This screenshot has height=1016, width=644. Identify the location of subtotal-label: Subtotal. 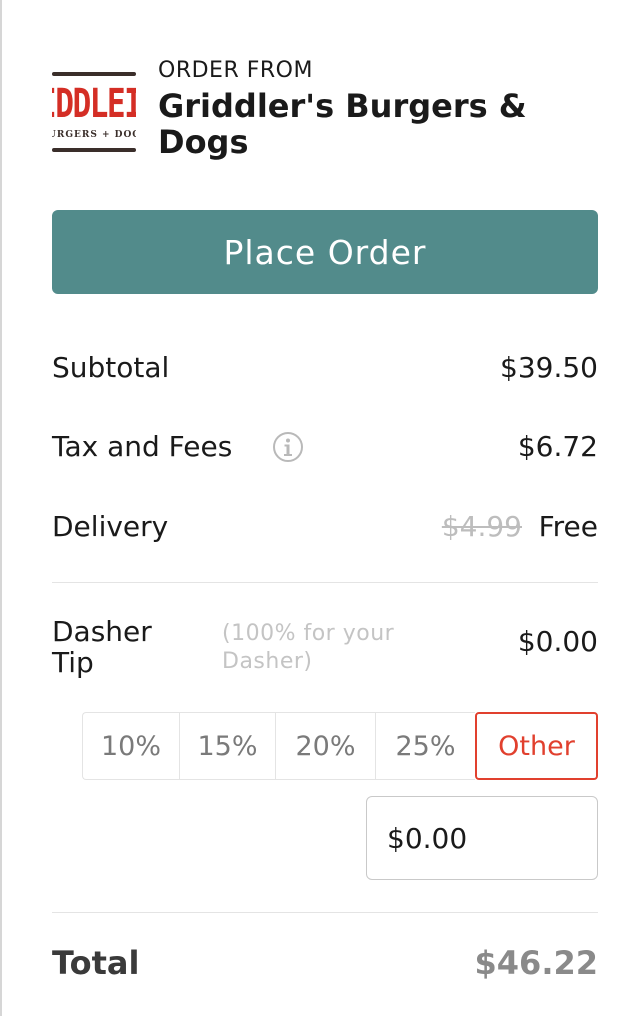
(111, 367).